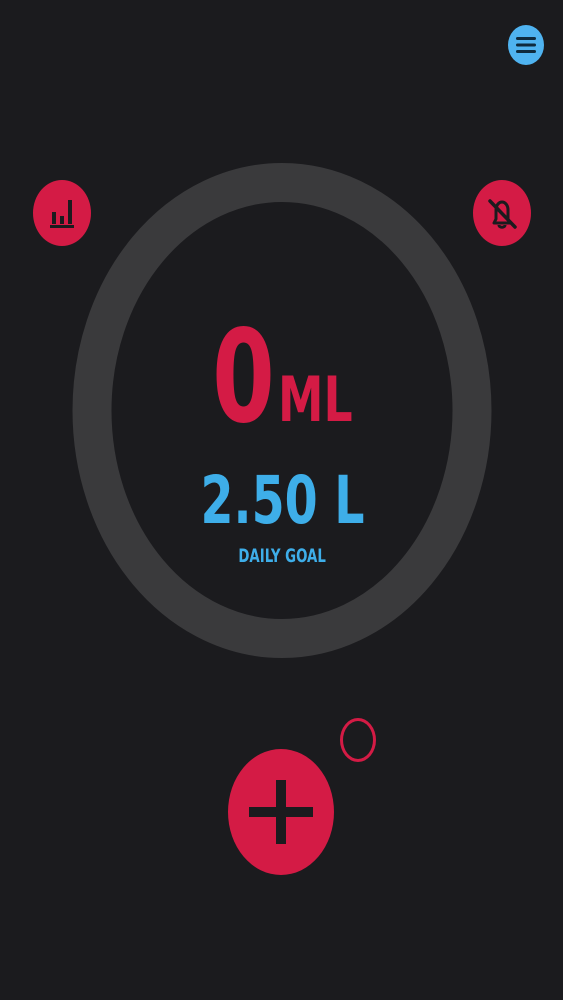 This screenshot has width=563, height=1000. What do you see at coordinates (244, 377) in the screenshot?
I see `intake-value: 0` at bounding box center [244, 377].